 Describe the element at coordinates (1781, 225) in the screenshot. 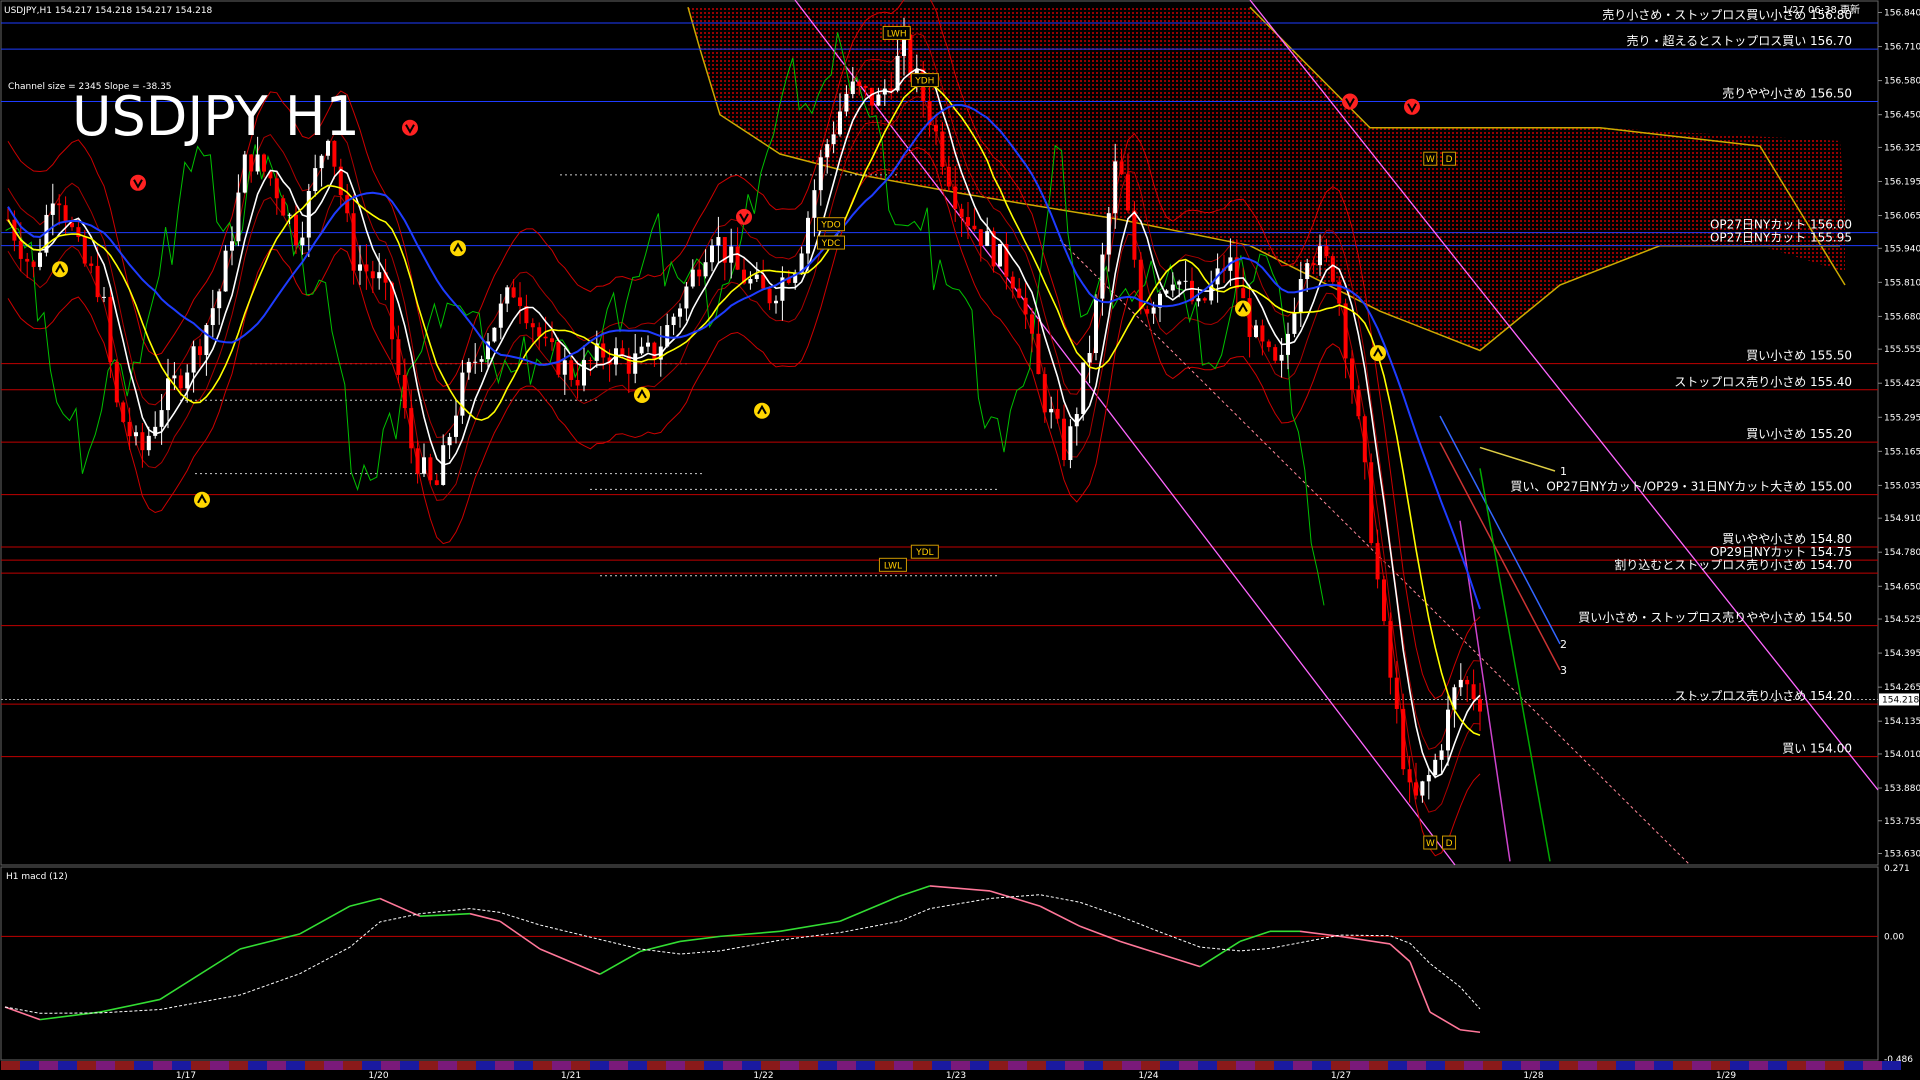

I see `level-label: OP27日NYカット 156.00` at that location.